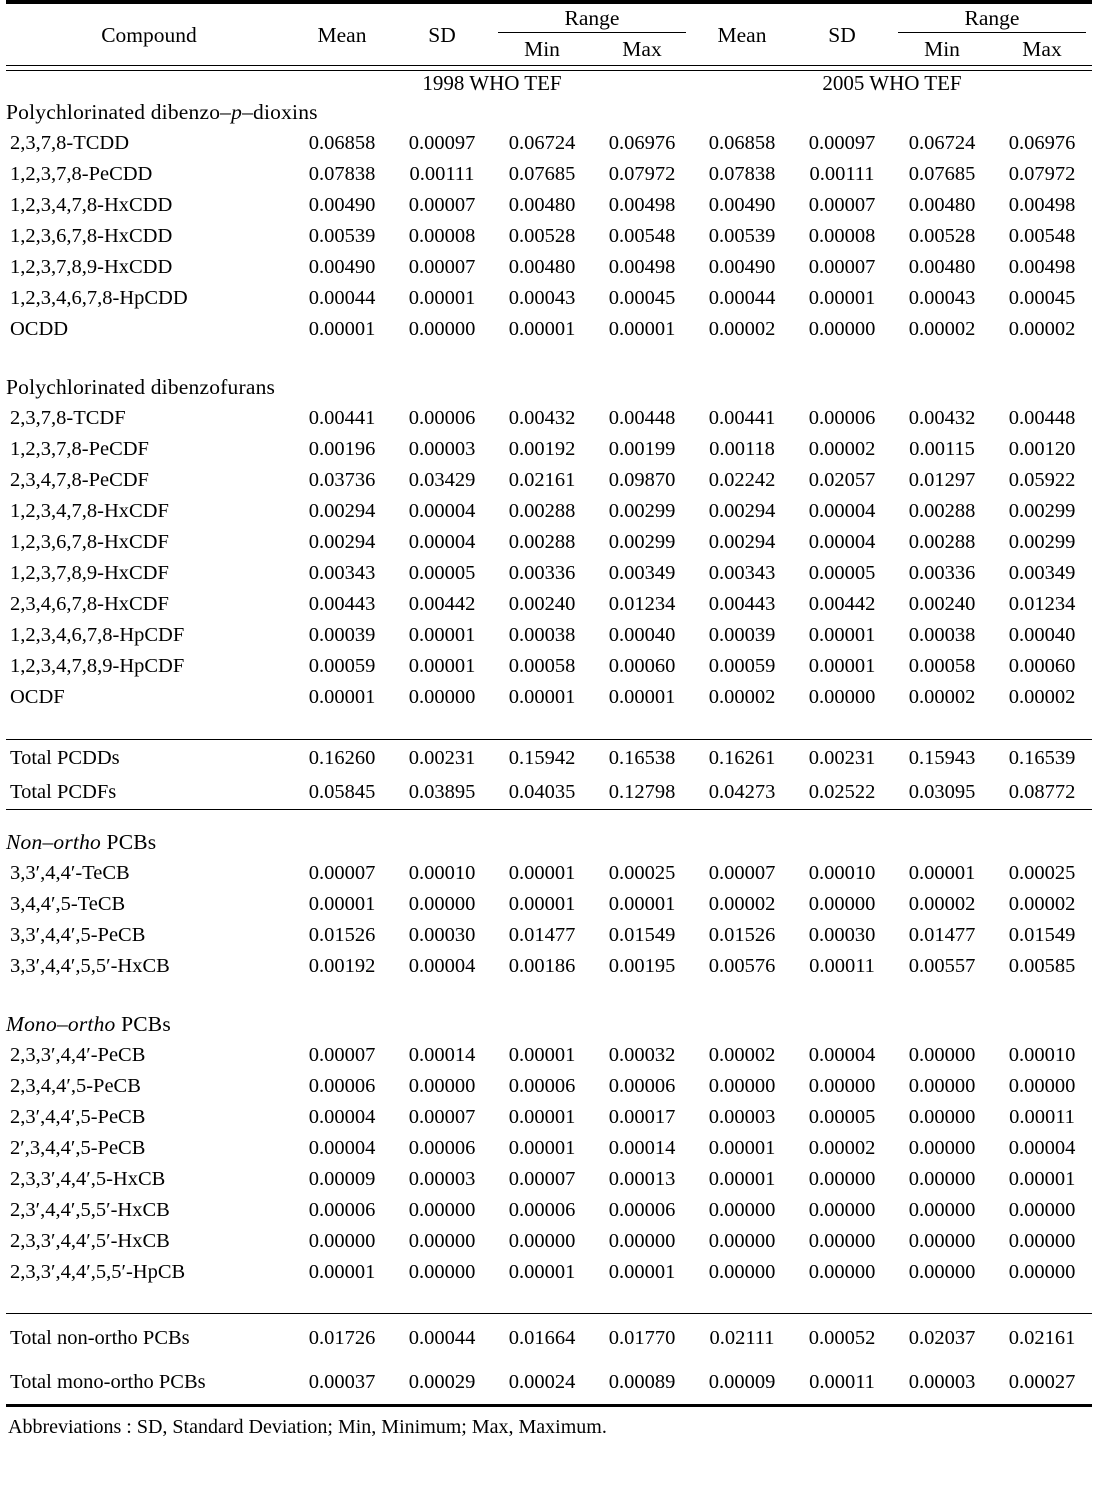 The height and width of the screenshot is (1490, 1098). Describe the element at coordinates (742, 298) in the screenshot. I see `value-cell-4: 0.00044` at that location.